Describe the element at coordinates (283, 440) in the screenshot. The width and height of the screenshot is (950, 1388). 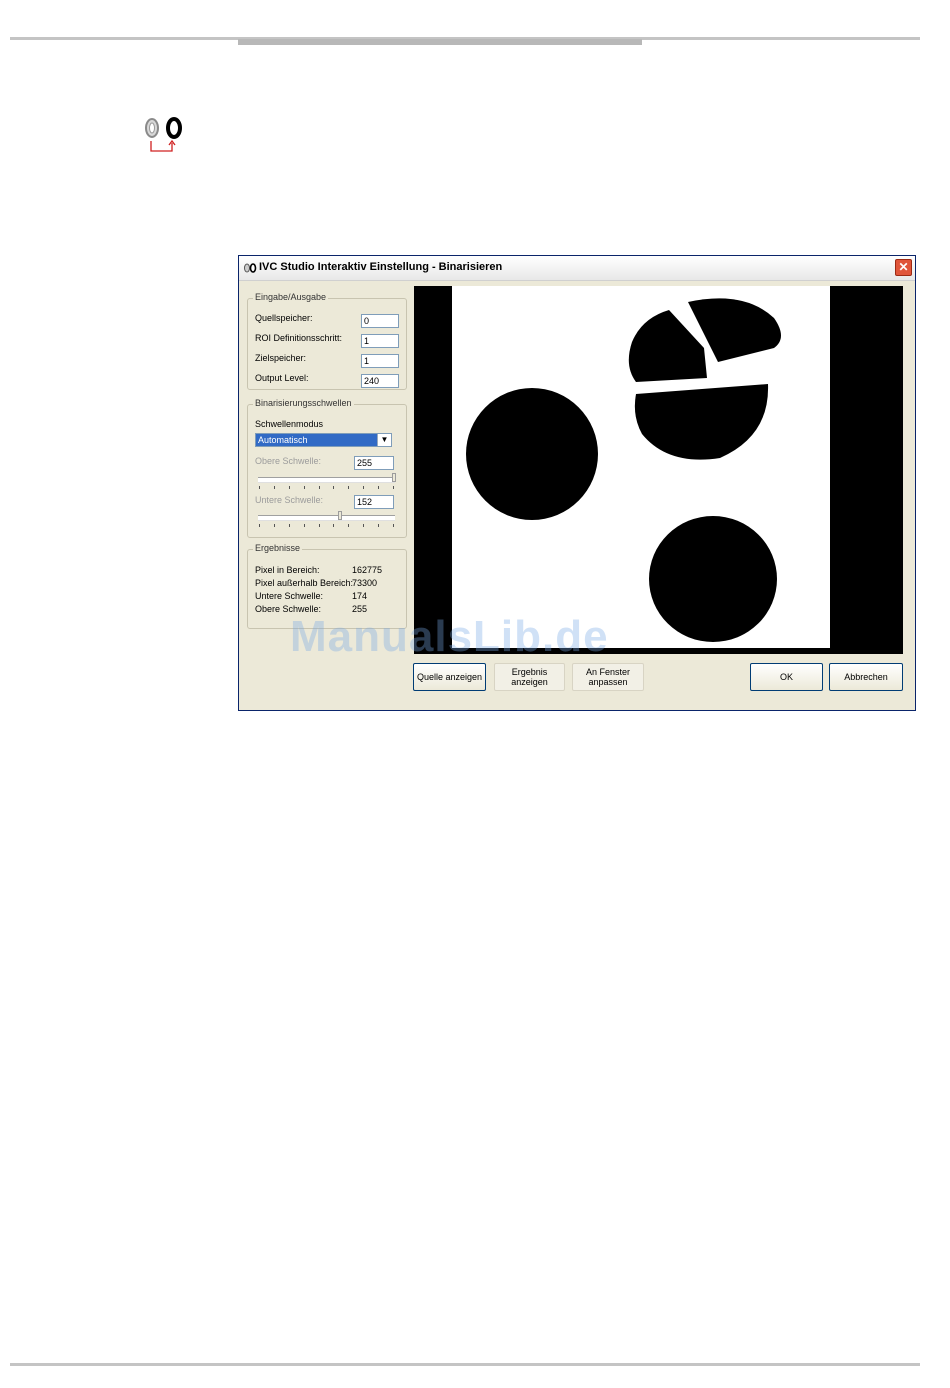
I see `threshold-mode-value: Automatisch` at that location.